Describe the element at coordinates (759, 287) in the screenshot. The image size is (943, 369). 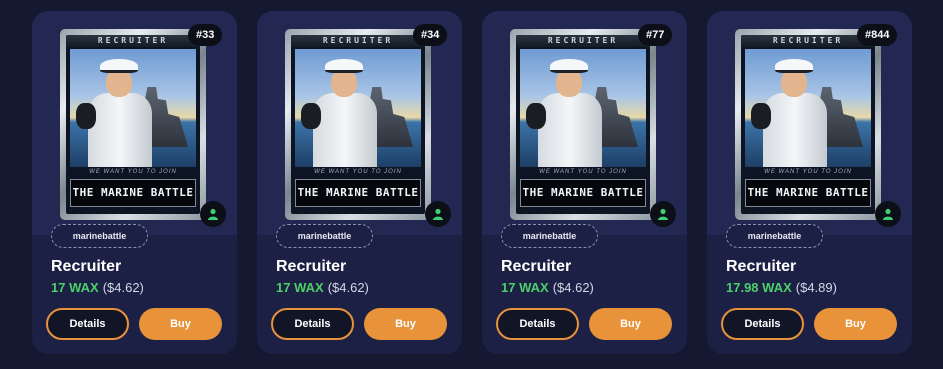
I see `price-wax: 17.98 WAX` at that location.